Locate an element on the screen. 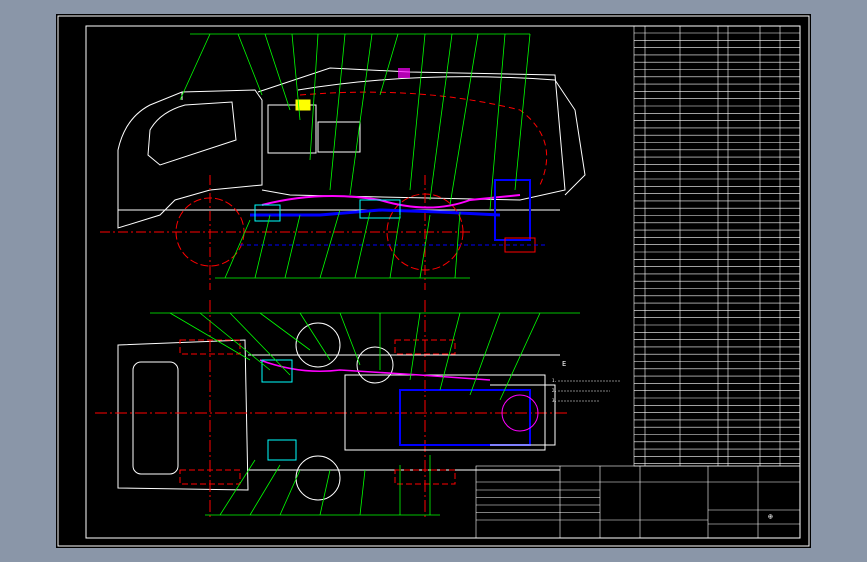 The height and width of the screenshot is (562, 867). note-line-3: 3. is located at coordinates (554, 400).